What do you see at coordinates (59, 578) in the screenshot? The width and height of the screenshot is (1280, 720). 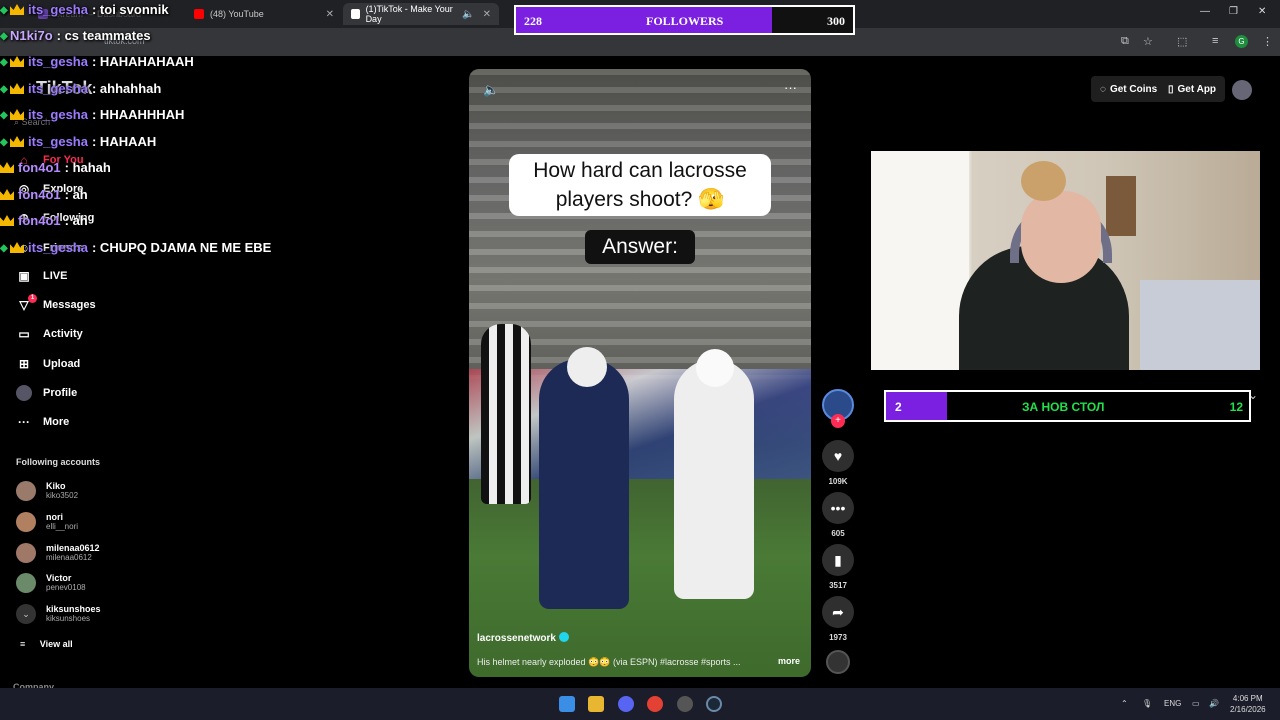 I see `account-name: Victor` at bounding box center [59, 578].